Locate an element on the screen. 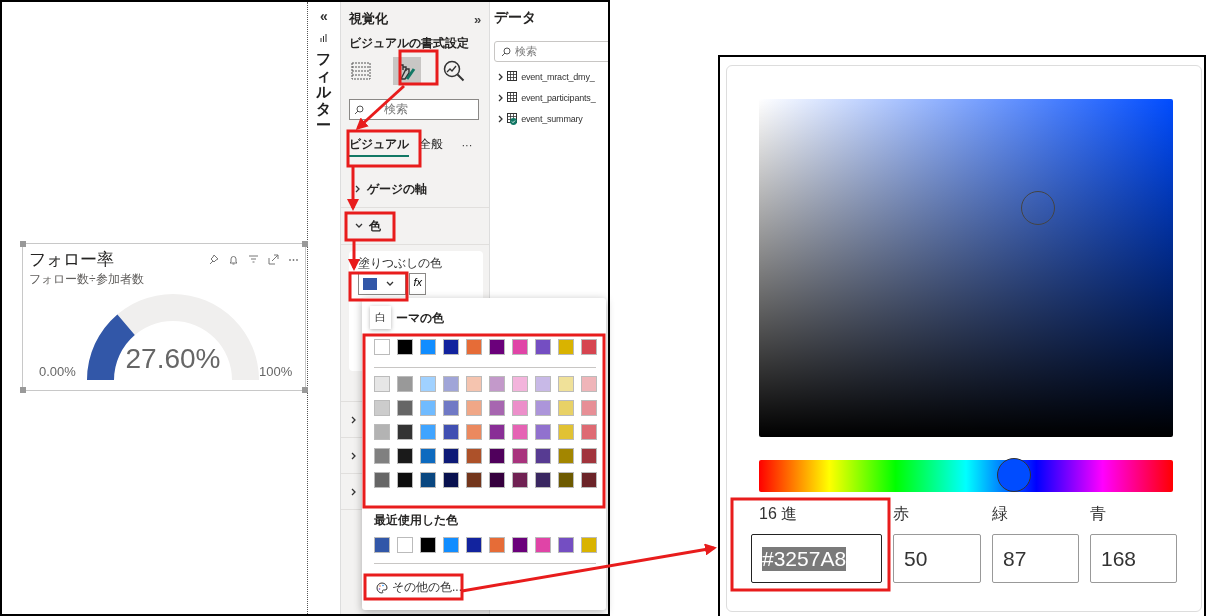 The width and height of the screenshot is (1206, 616). value-field: #3257A8 is located at coordinates (816, 558).